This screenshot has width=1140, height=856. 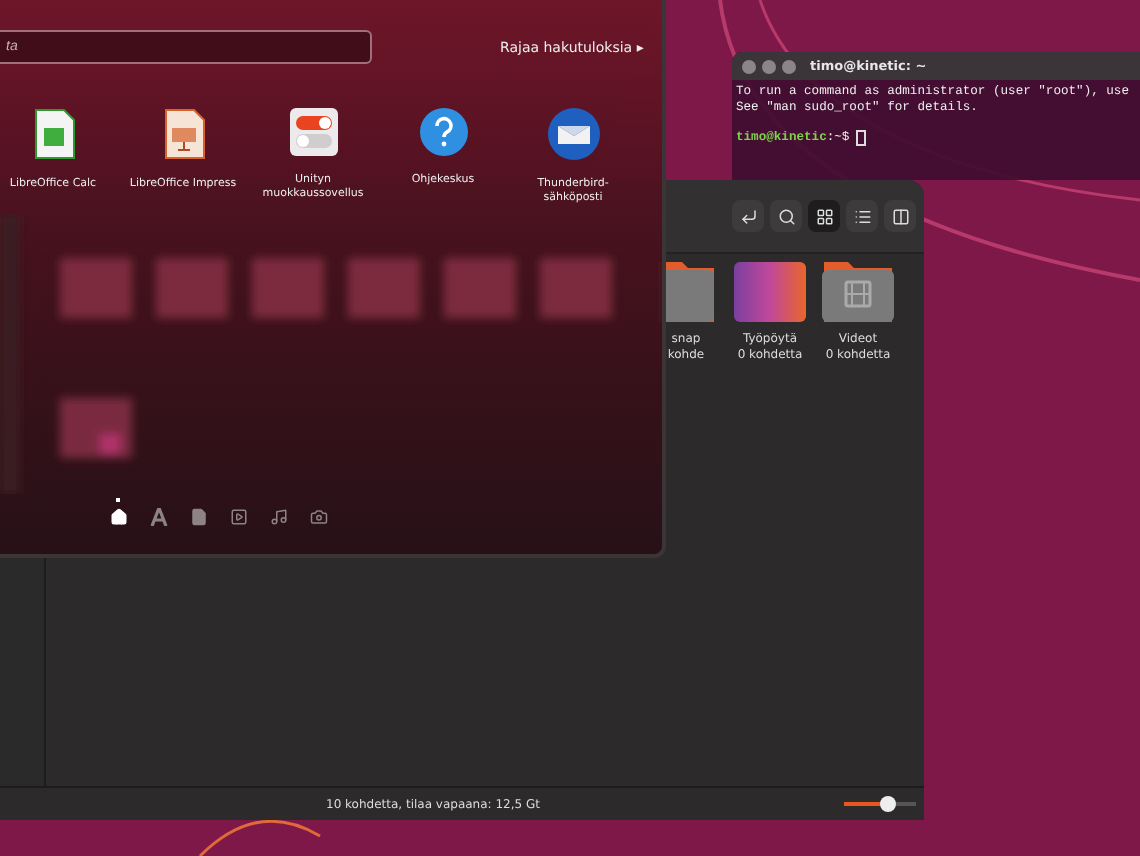 I want to click on folder-icon, so click(x=770, y=292).